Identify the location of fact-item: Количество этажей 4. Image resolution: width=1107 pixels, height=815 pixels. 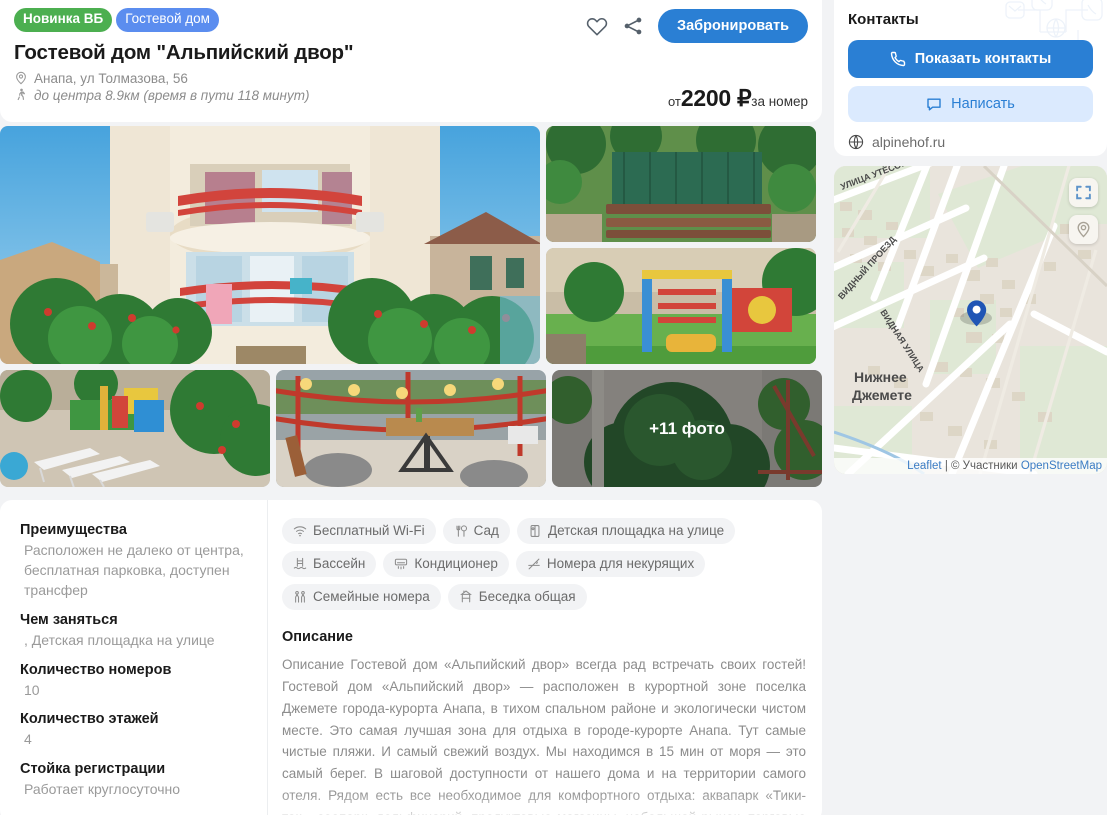
(134, 730).